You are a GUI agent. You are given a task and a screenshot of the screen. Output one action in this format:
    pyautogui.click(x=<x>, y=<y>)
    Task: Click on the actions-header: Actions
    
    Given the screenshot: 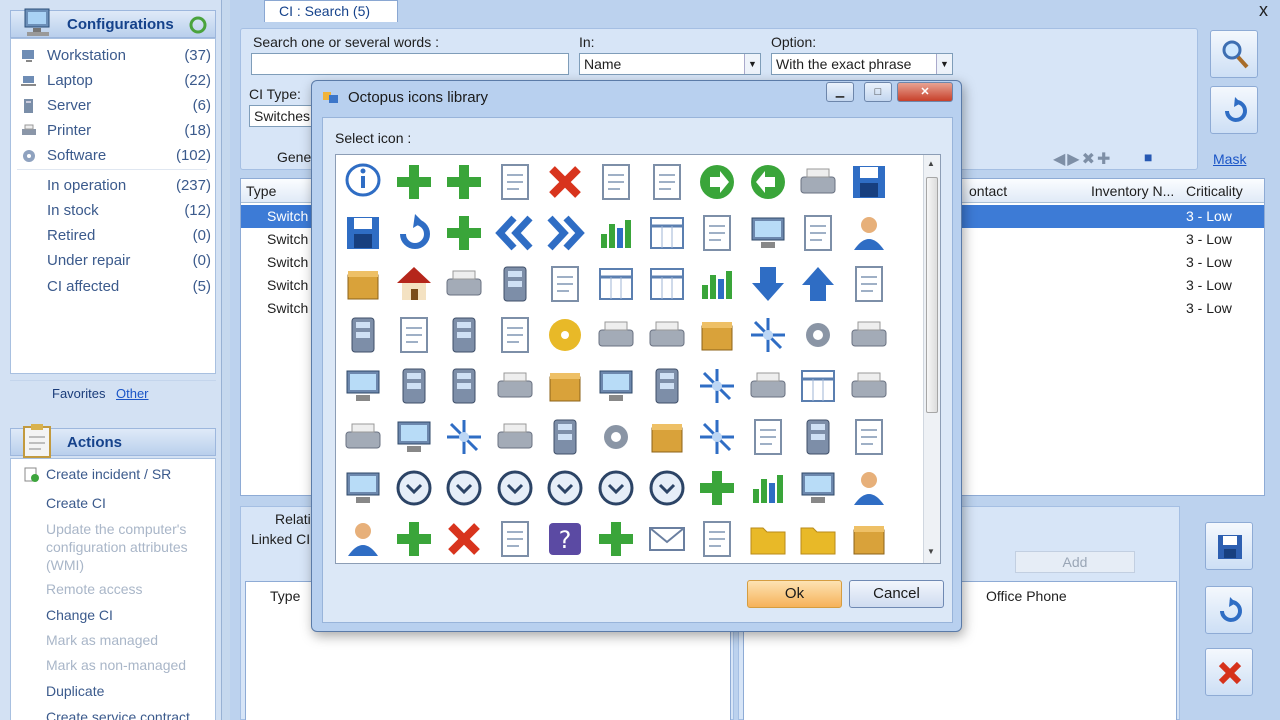 What is the action you would take?
    pyautogui.click(x=113, y=441)
    